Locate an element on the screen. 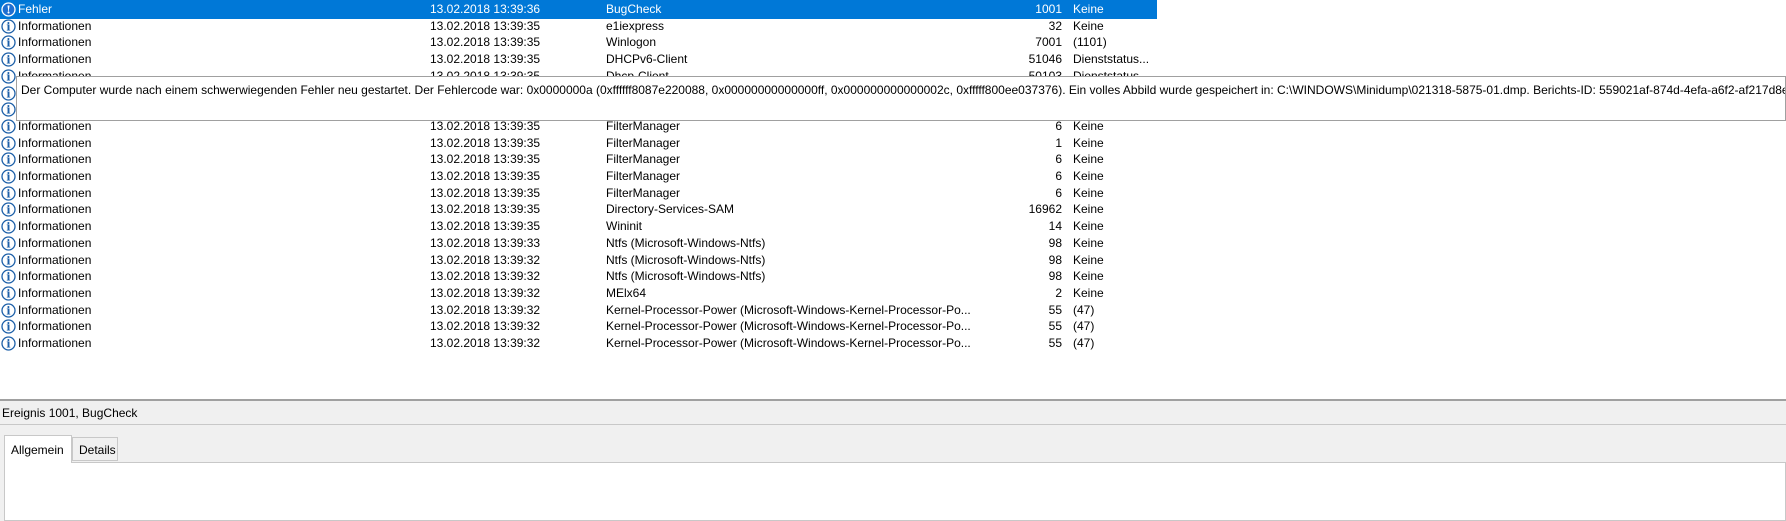 This screenshot has height=521, width=1786. detail-header: Ereignis 1001, BugCheck is located at coordinates (893, 413).